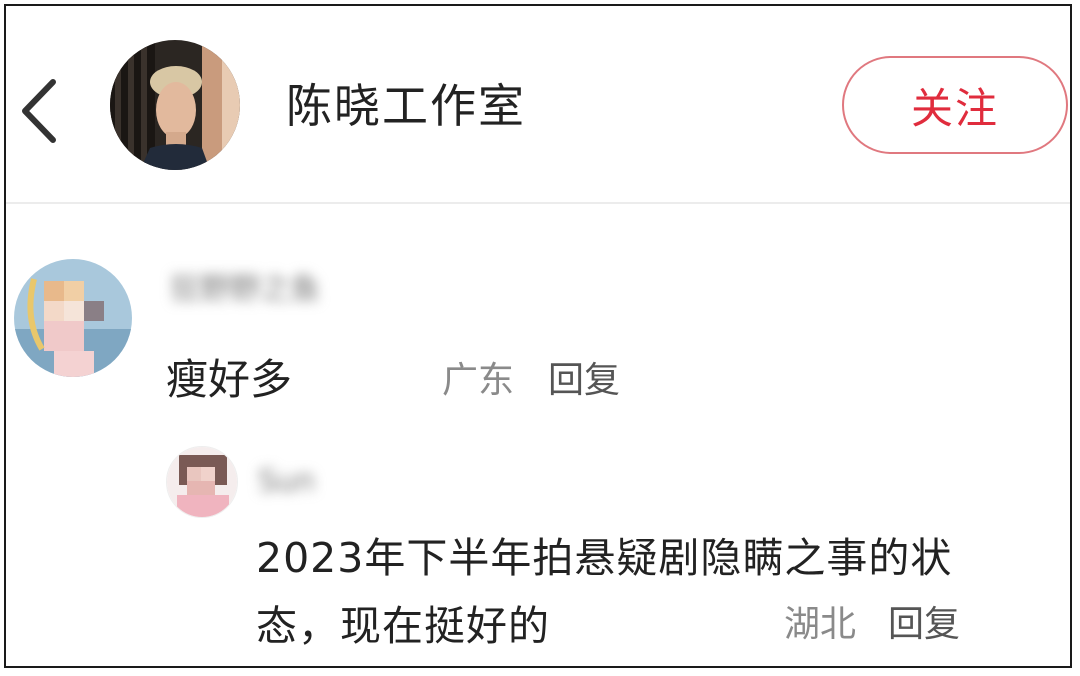 This screenshot has height=676, width=1080. I want to click on reply-reply-button: 回复, so click(924, 625).